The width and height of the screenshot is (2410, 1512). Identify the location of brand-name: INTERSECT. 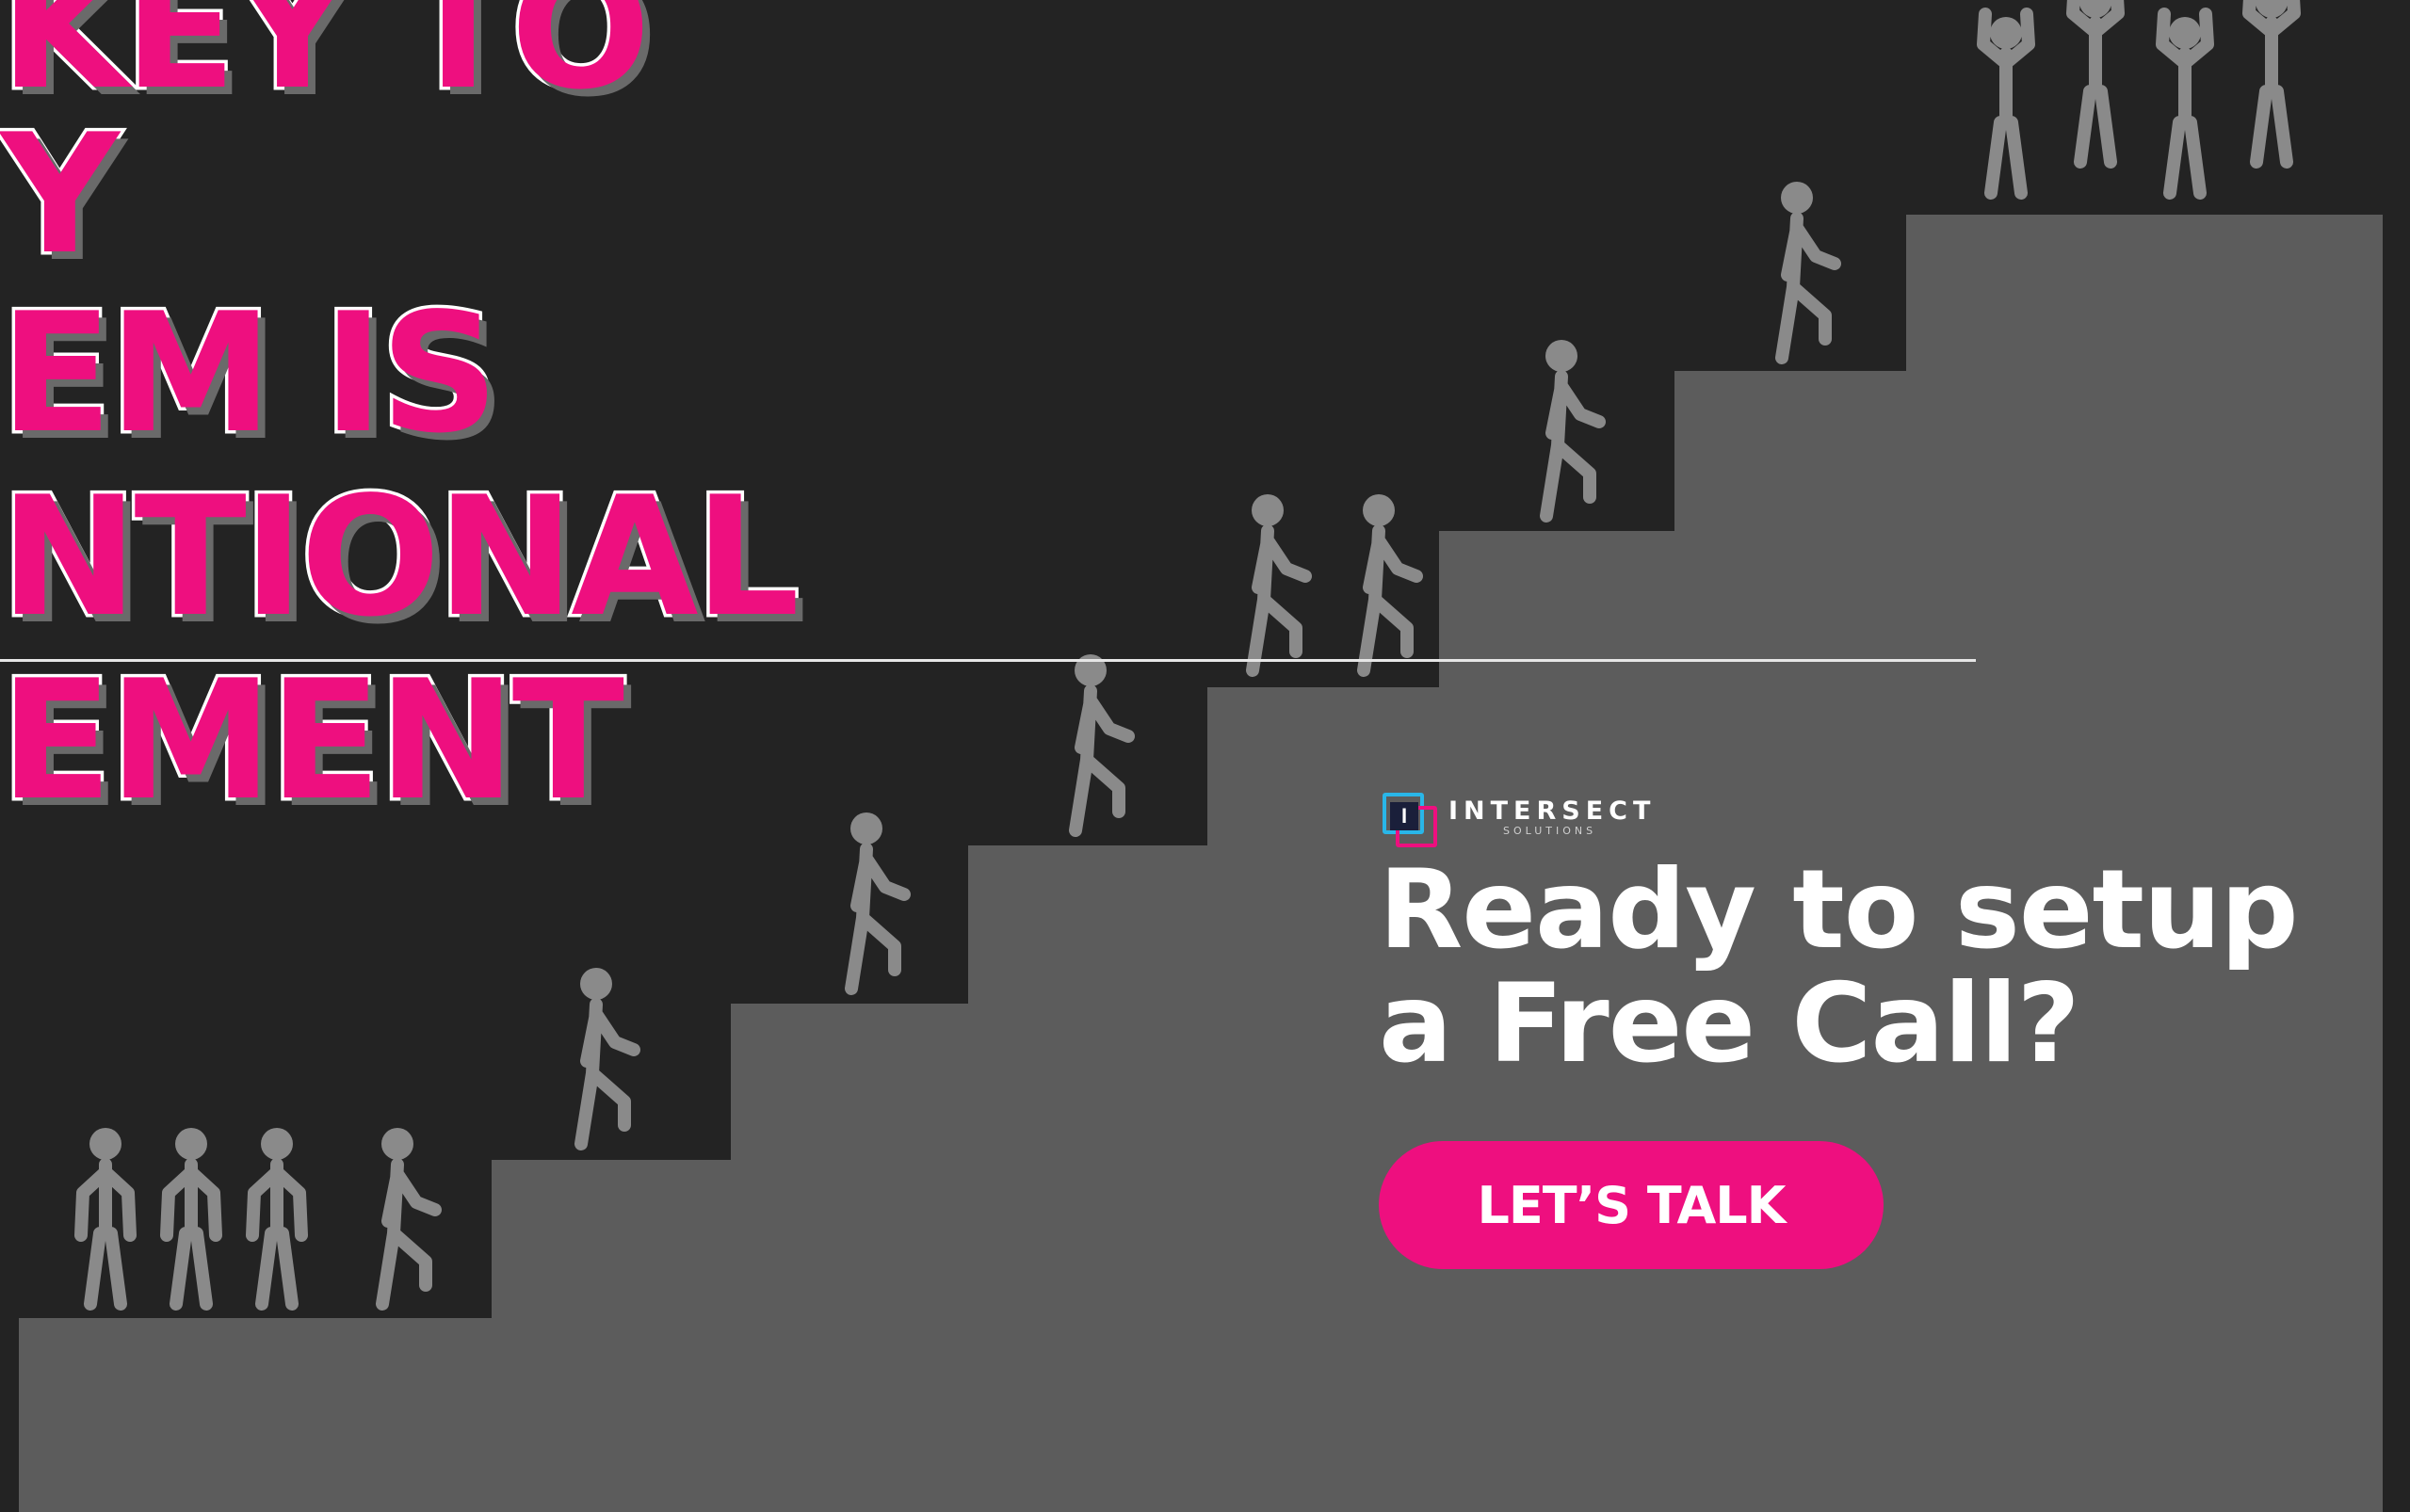
(1552, 811).